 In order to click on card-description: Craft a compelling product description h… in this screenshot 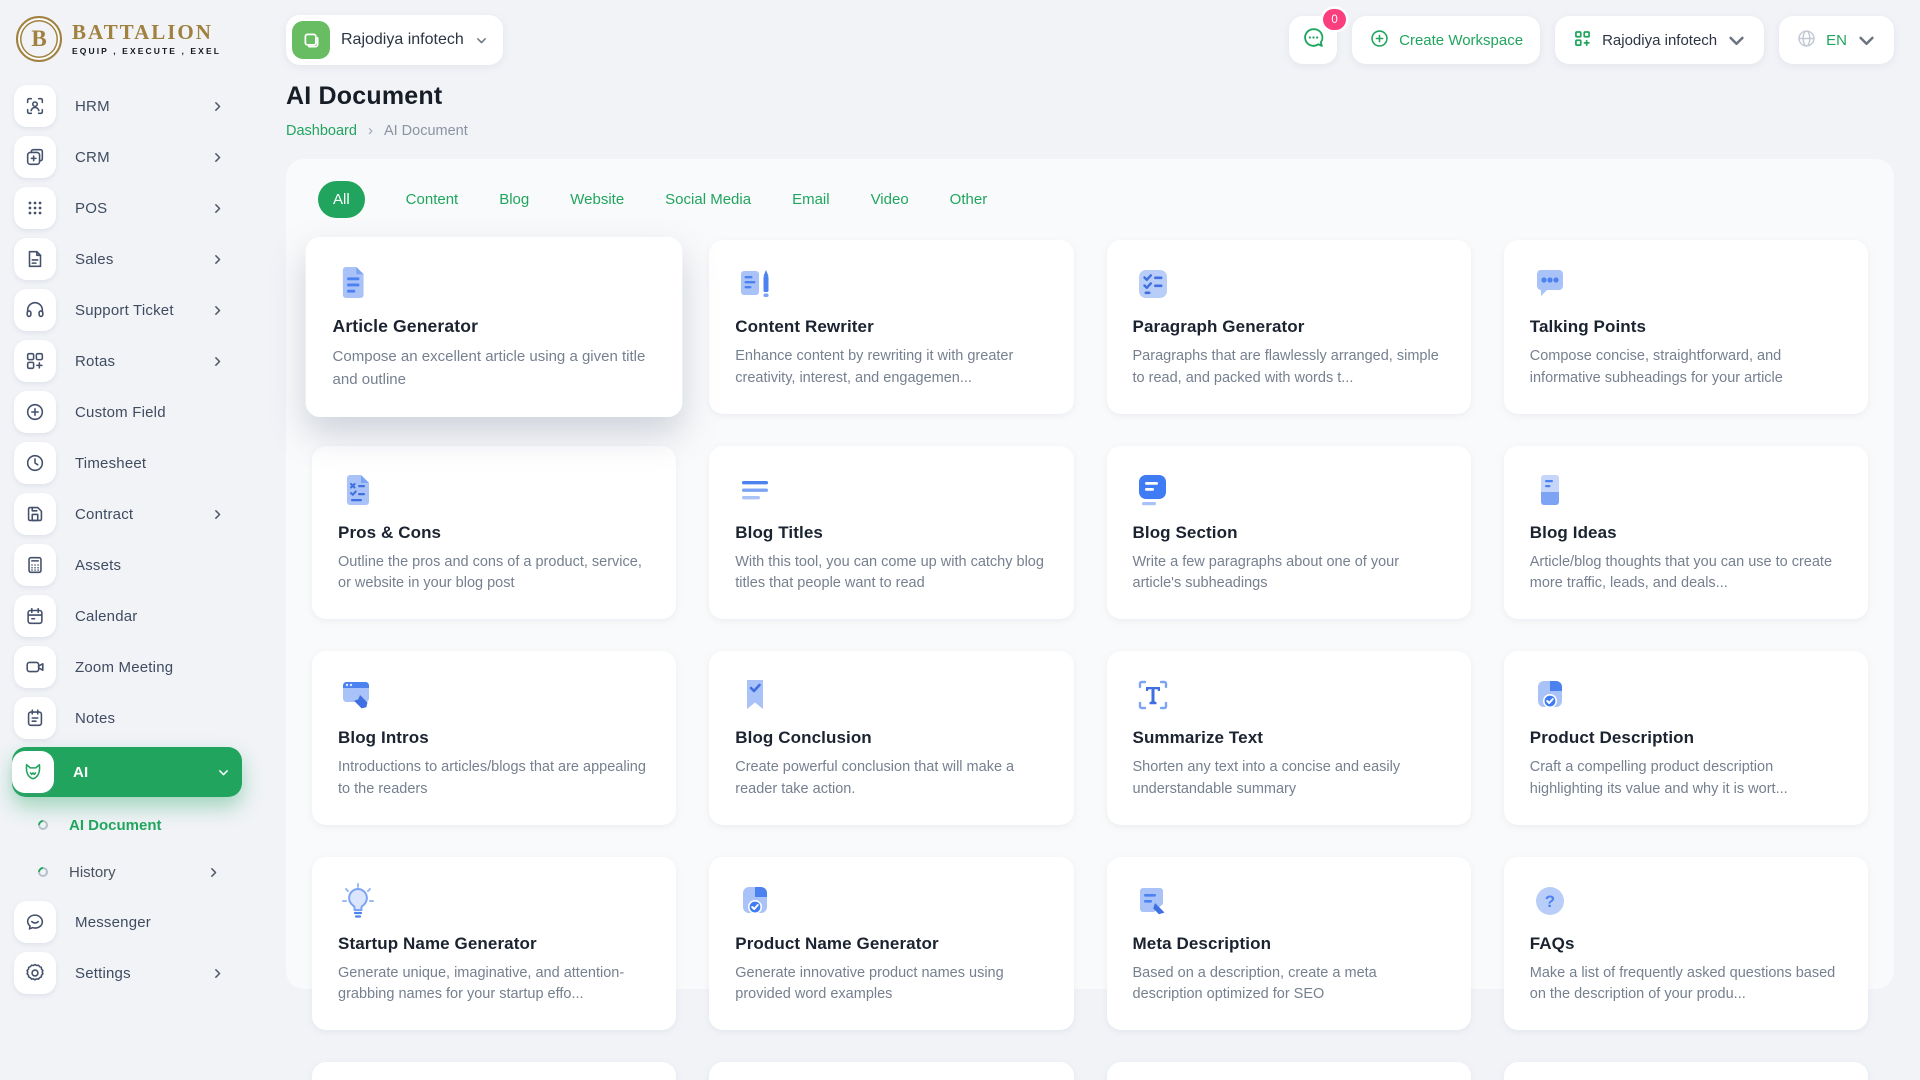, I will do `click(1658, 778)`.